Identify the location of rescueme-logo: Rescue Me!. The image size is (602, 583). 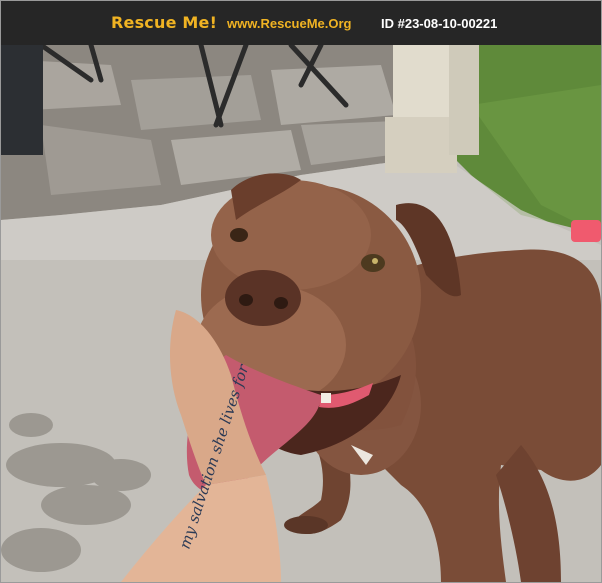
(164, 22).